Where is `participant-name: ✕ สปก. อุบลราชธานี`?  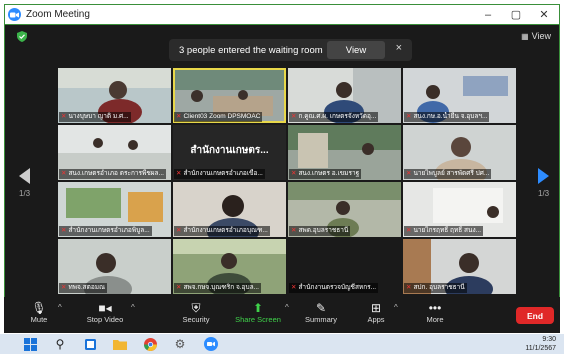
participant-name: ✕ สปก. อุบลราชธานี is located at coordinates (435, 288).